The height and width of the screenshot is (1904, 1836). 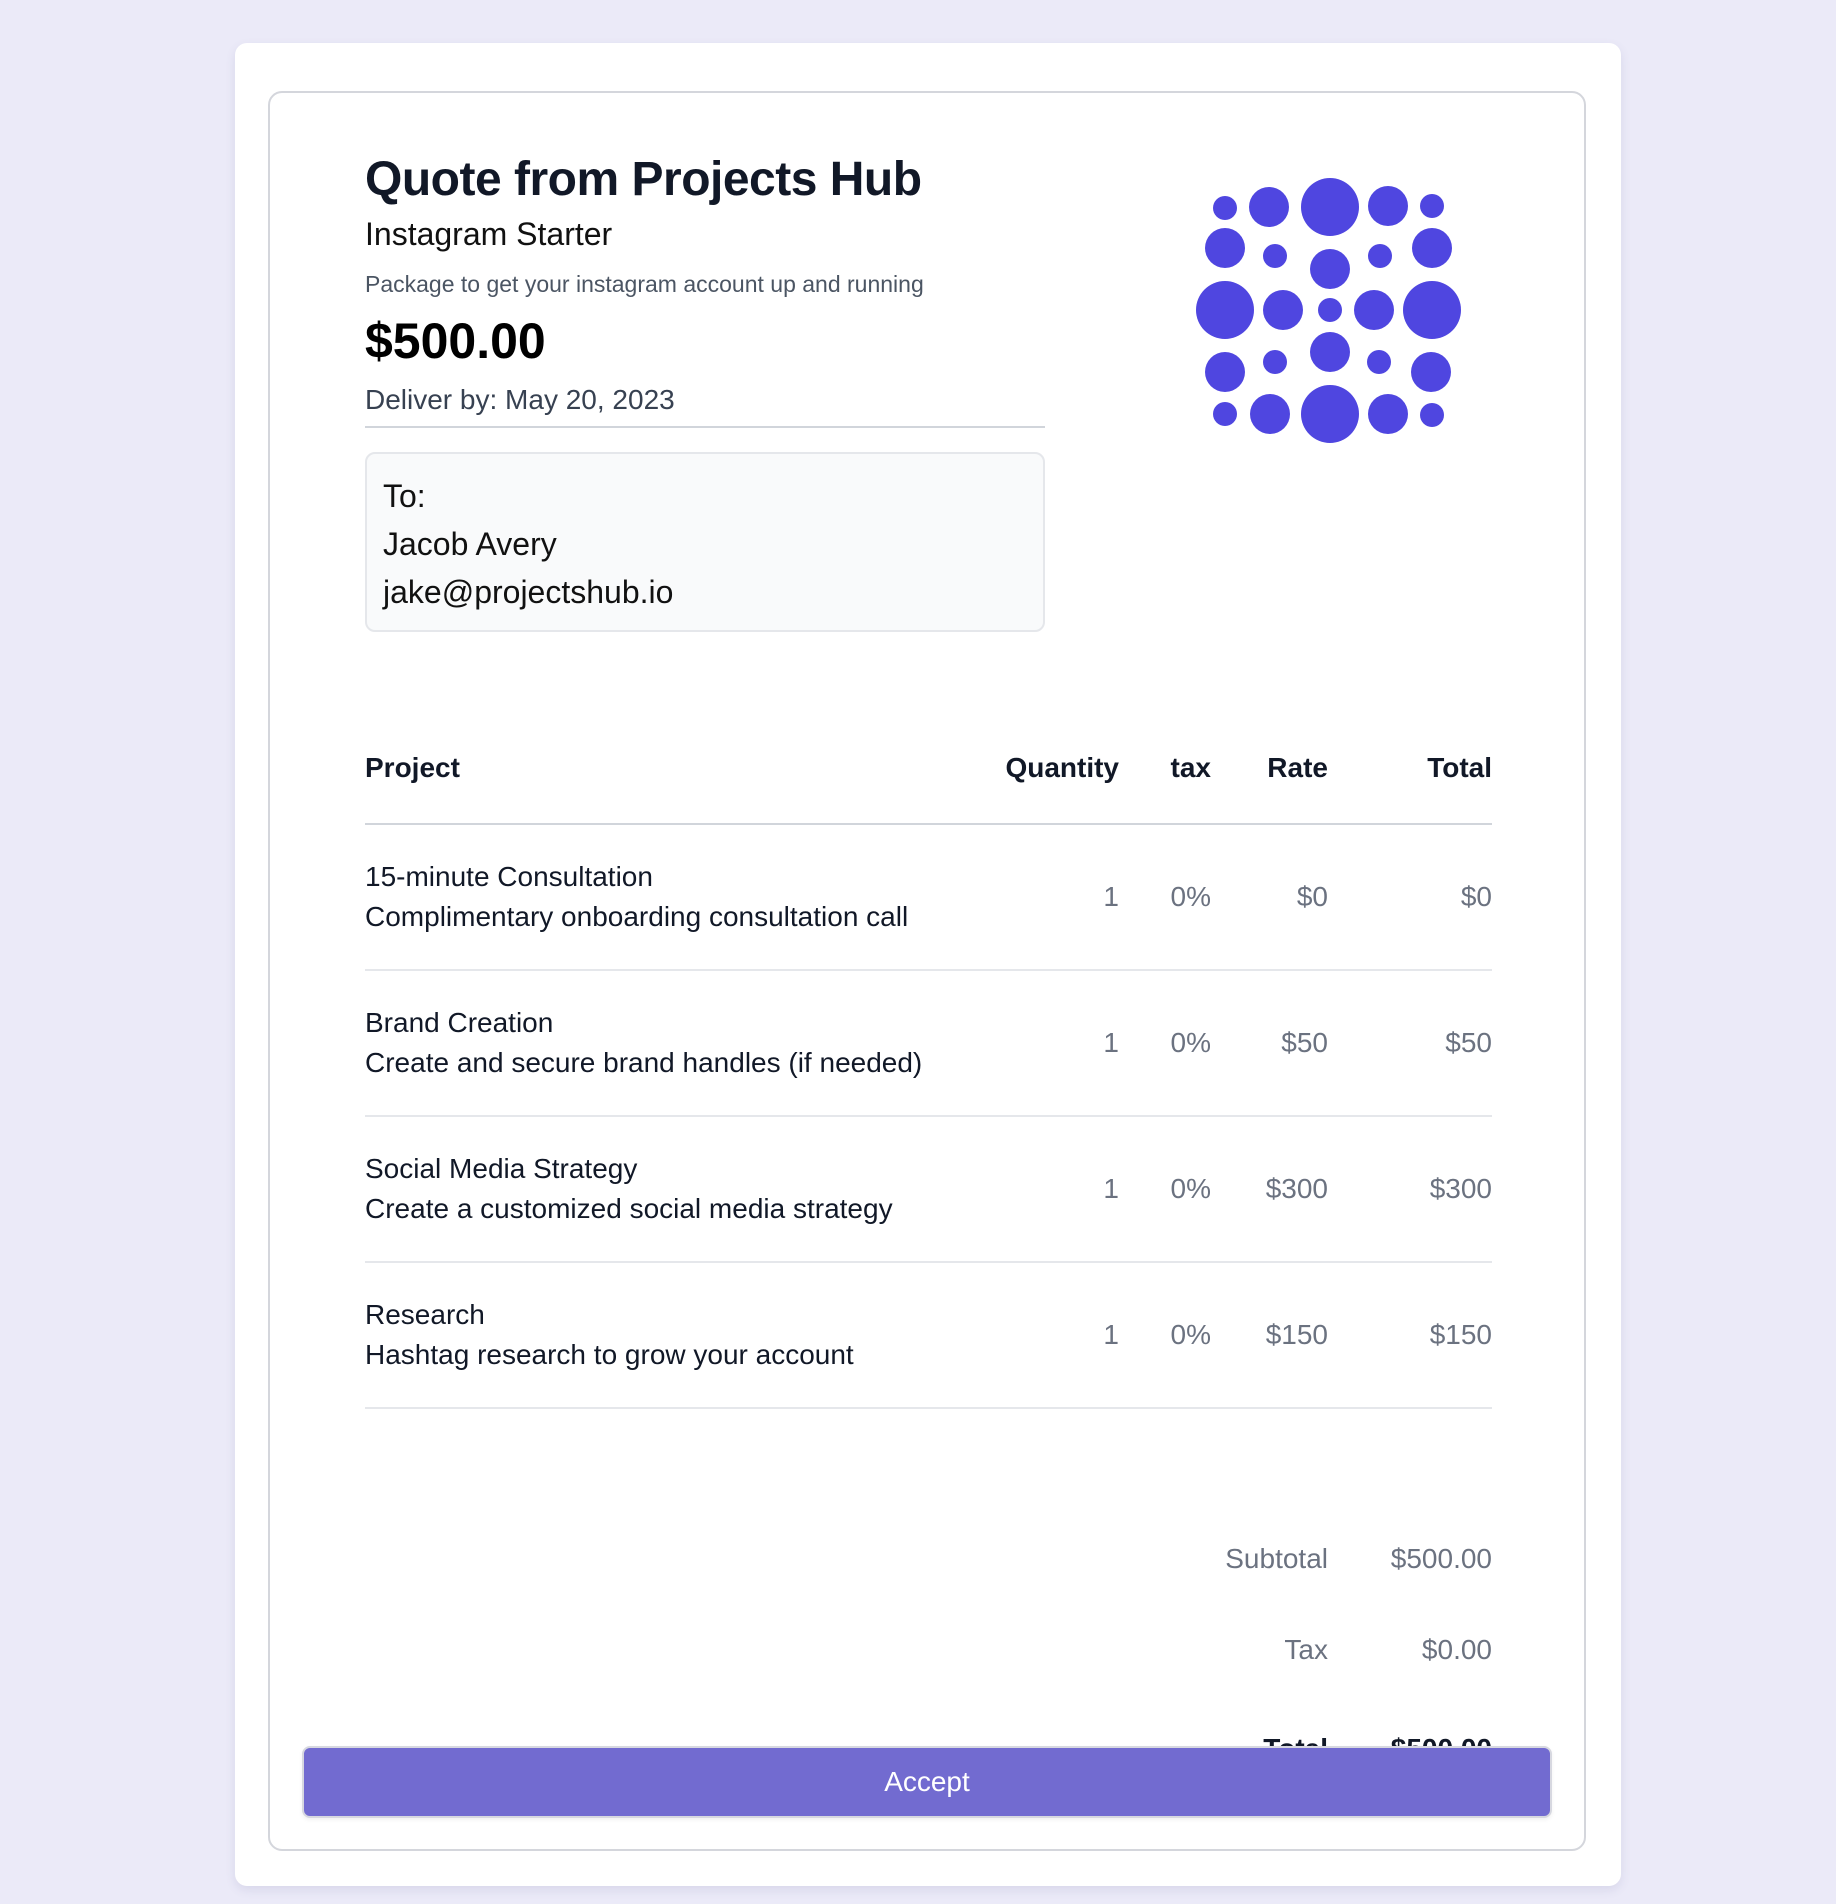 What do you see at coordinates (927, 1782) in the screenshot?
I see `accept-button: Accept` at bounding box center [927, 1782].